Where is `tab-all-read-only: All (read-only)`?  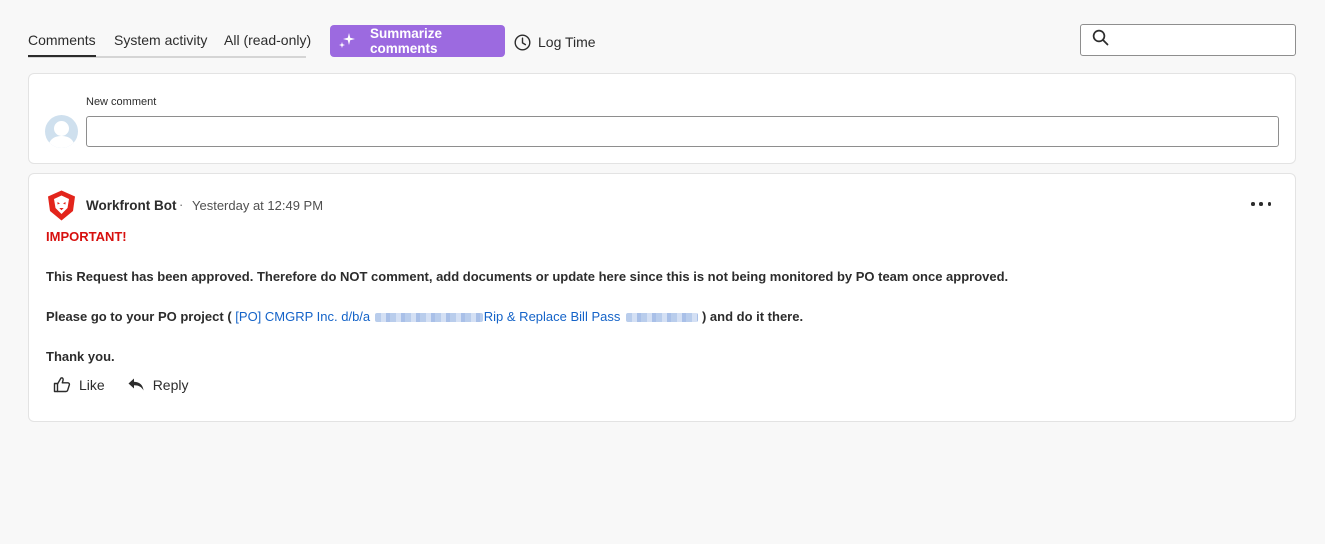 tab-all-read-only: All (read-only) is located at coordinates (267, 40).